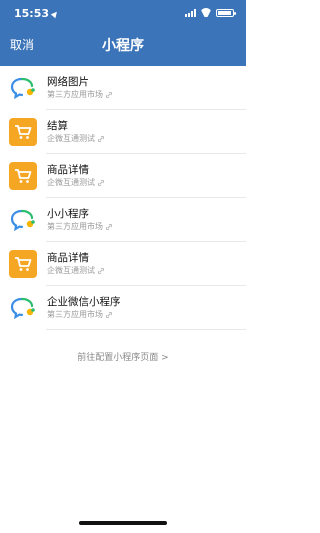 The height and width of the screenshot is (533, 320). Describe the element at coordinates (123, 88) in the screenshot. I see `list-item: 网络图片 第三方应用市场` at that location.